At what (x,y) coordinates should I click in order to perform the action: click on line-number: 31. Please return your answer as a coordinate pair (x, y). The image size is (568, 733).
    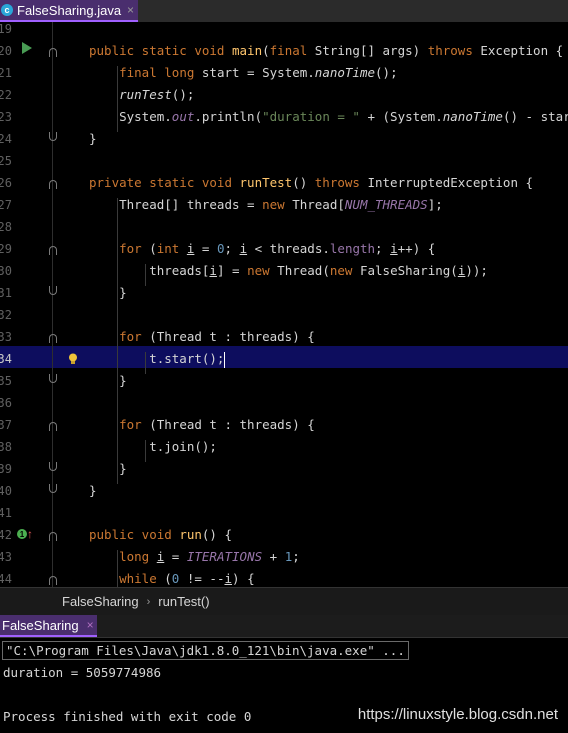
    Looking at the image, I should click on (6, 293).